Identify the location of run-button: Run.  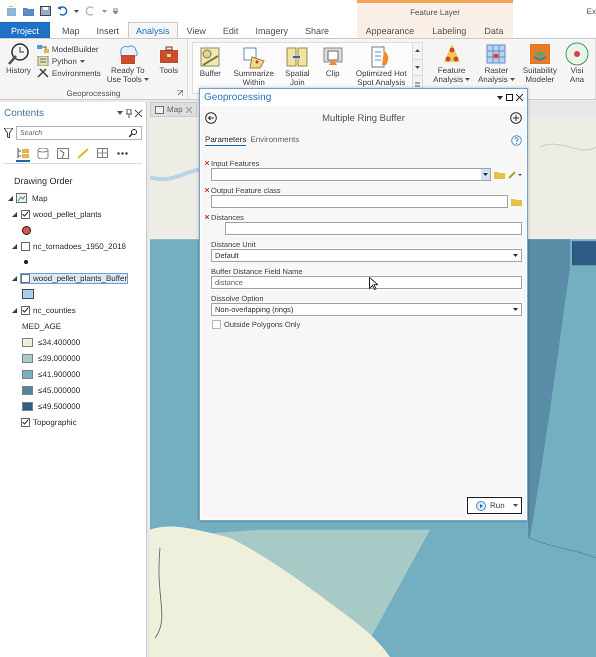
(494, 505).